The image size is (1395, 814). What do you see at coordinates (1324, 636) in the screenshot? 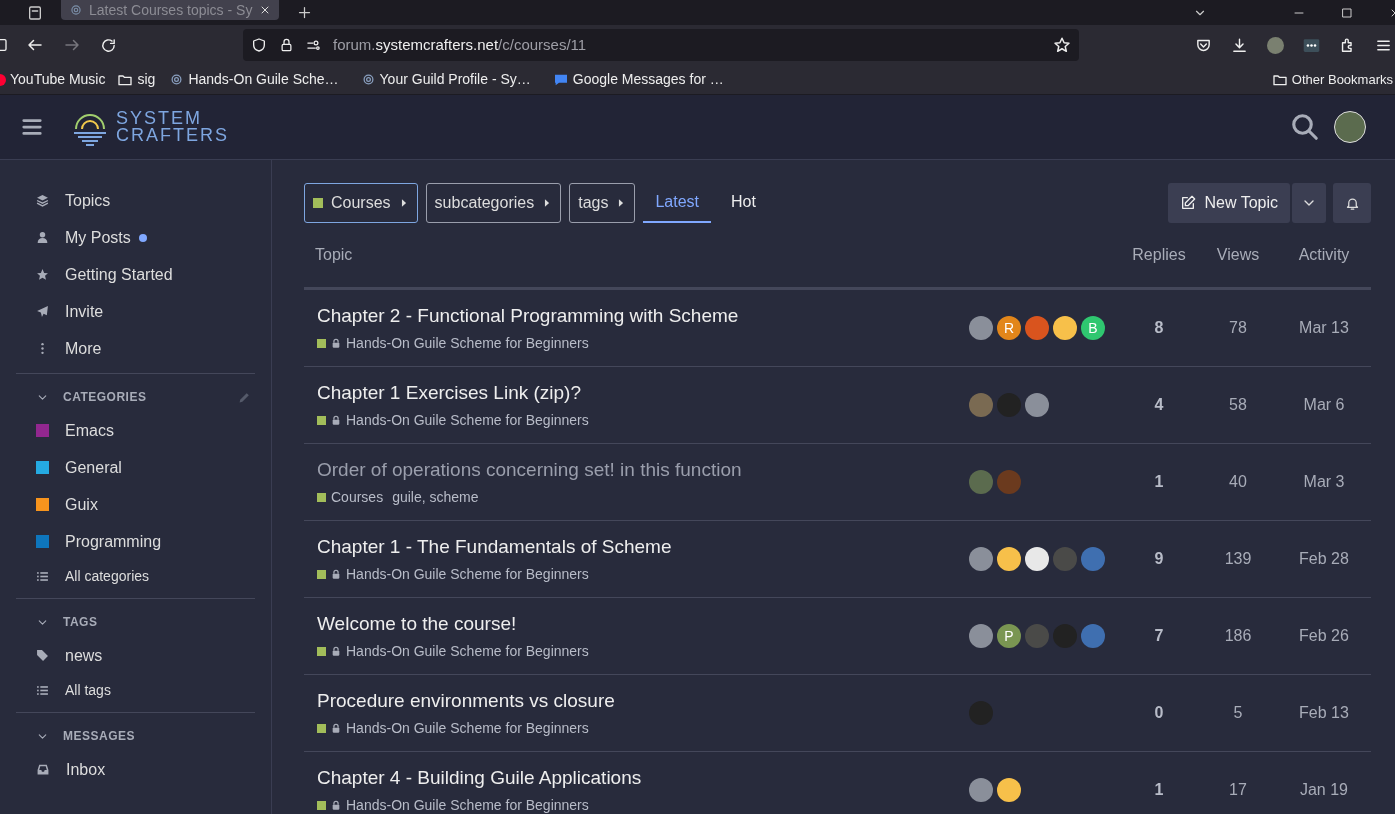
I see `activity-date: Feb 26` at bounding box center [1324, 636].